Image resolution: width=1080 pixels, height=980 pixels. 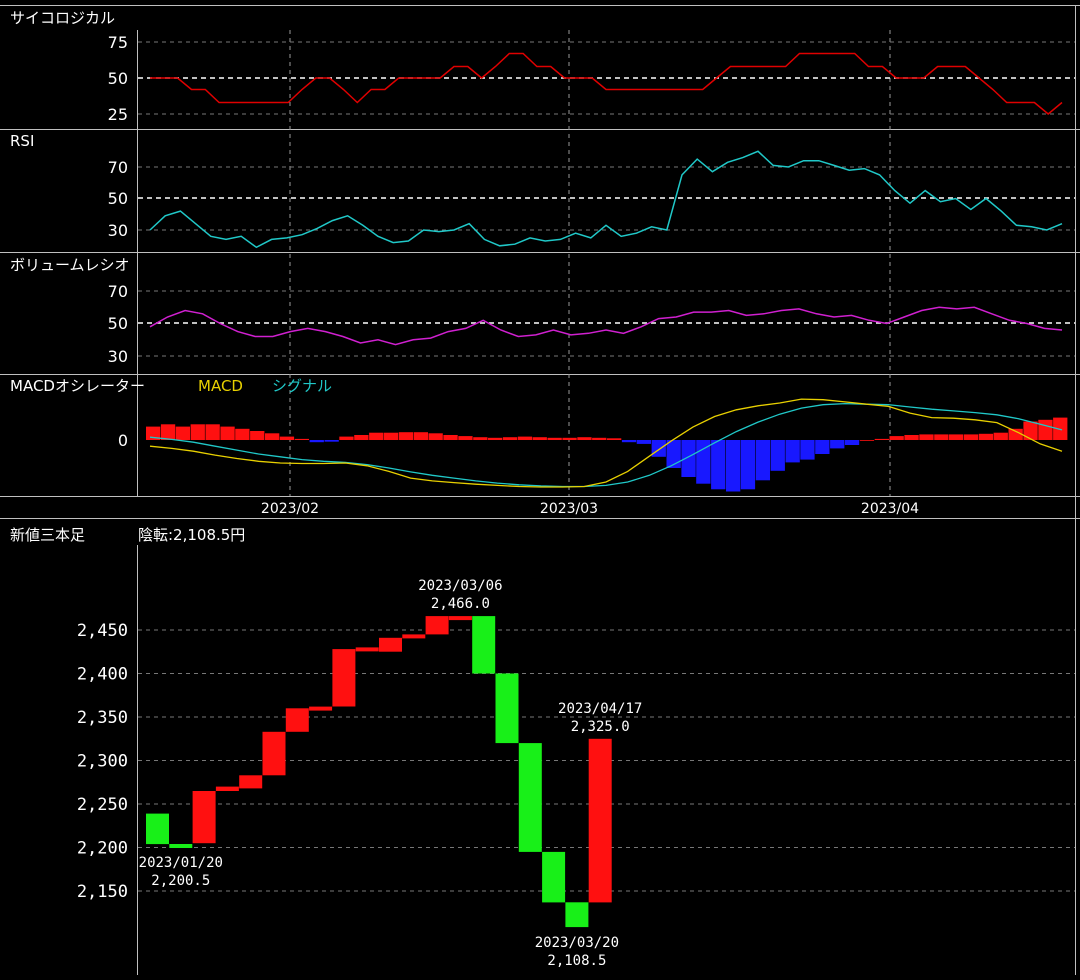 I want to click on date-label-apr: 2023/04, so click(x=890, y=509).